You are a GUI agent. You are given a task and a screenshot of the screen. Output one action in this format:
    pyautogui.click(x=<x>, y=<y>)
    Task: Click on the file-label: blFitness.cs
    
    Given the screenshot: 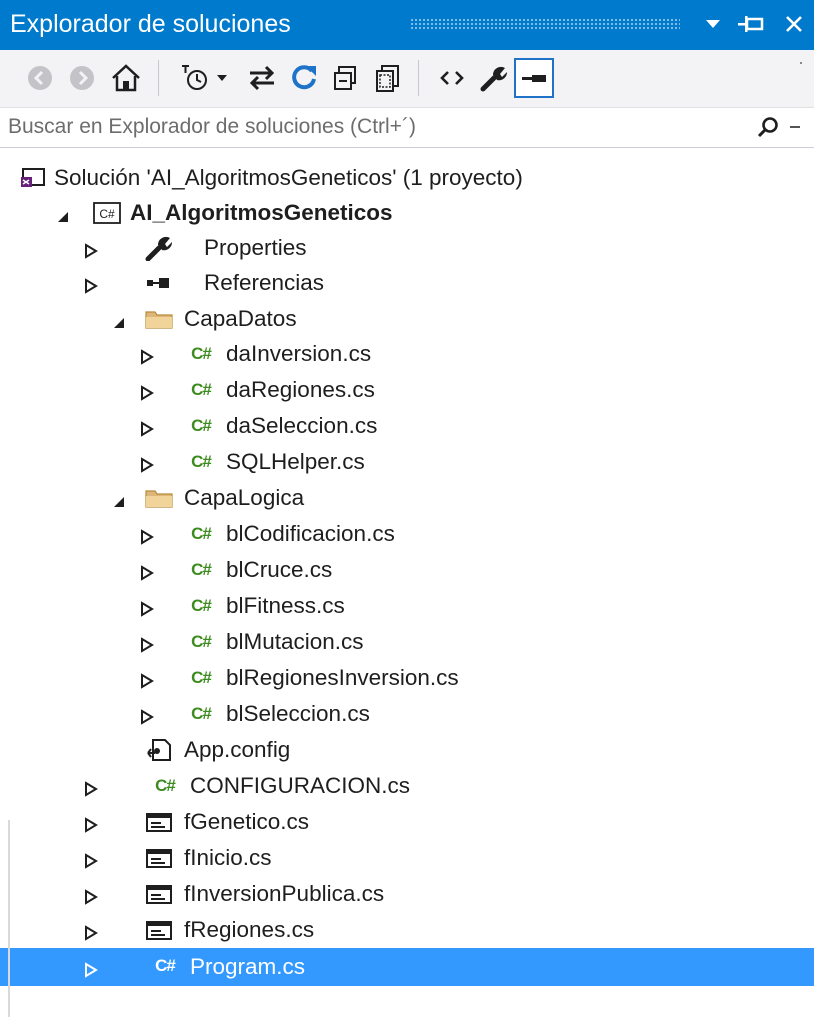 What is the action you would take?
    pyautogui.click(x=285, y=605)
    